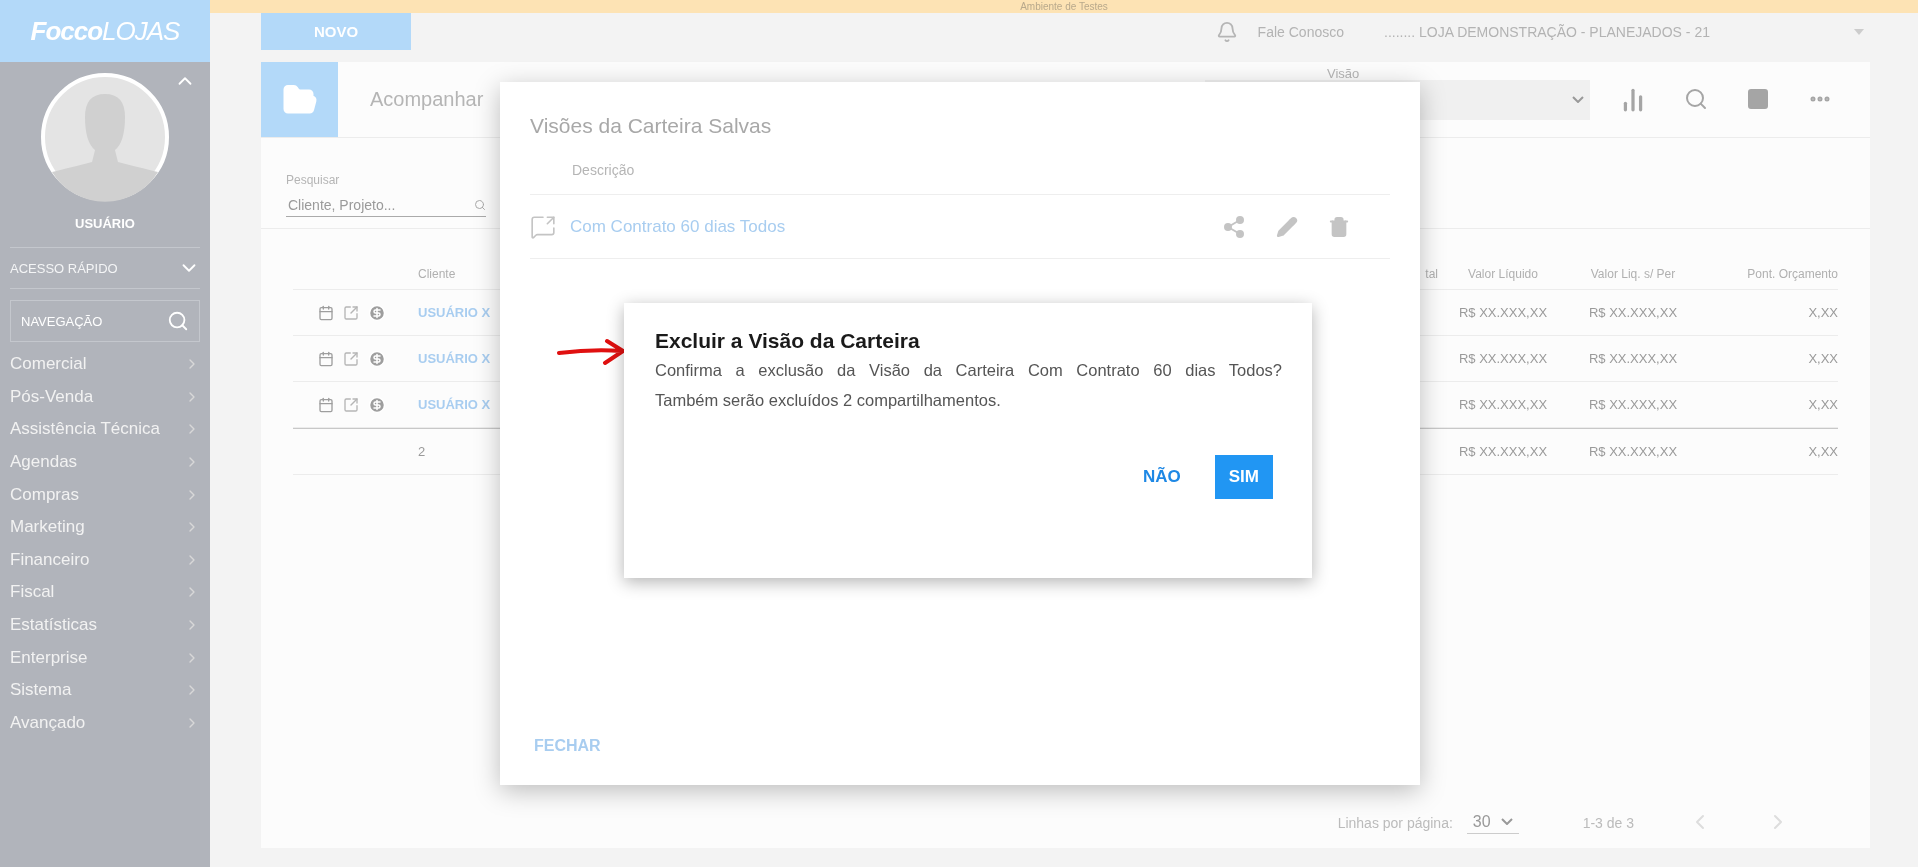  What do you see at coordinates (105, 321) in the screenshot?
I see `navigation-search: NAVEGAÇÃO` at bounding box center [105, 321].